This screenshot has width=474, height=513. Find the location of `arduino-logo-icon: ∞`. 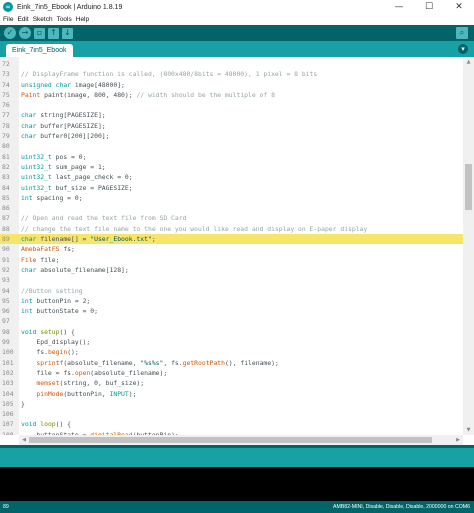

arduino-logo-icon: ∞ is located at coordinates (8, 7).